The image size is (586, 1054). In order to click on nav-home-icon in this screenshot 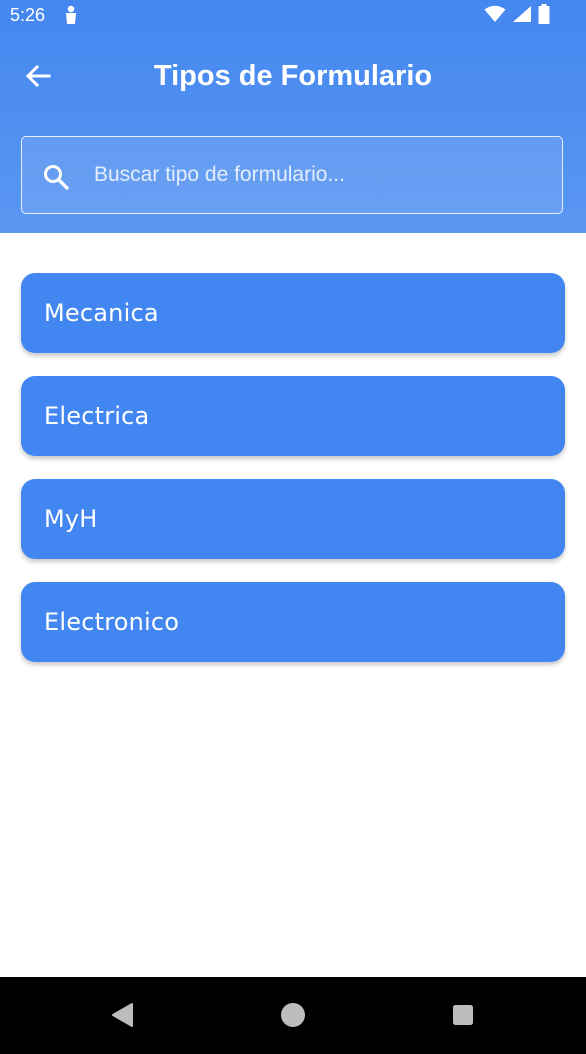, I will do `click(293, 1017)`.